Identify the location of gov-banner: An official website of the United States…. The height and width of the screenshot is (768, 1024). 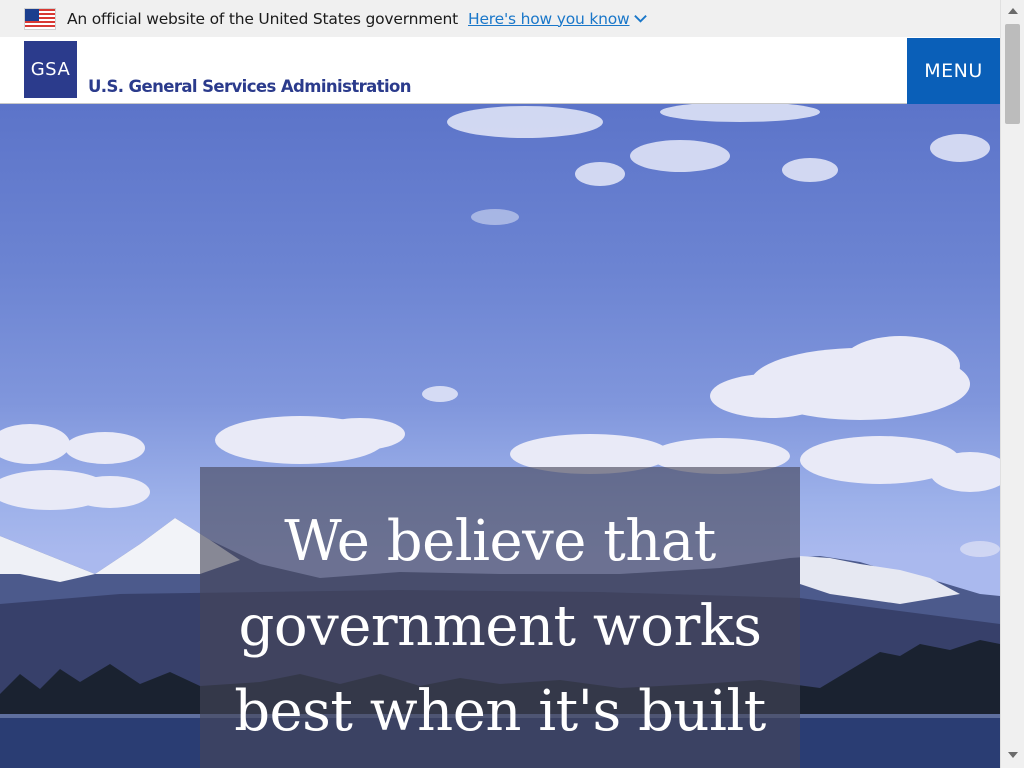
(500, 18).